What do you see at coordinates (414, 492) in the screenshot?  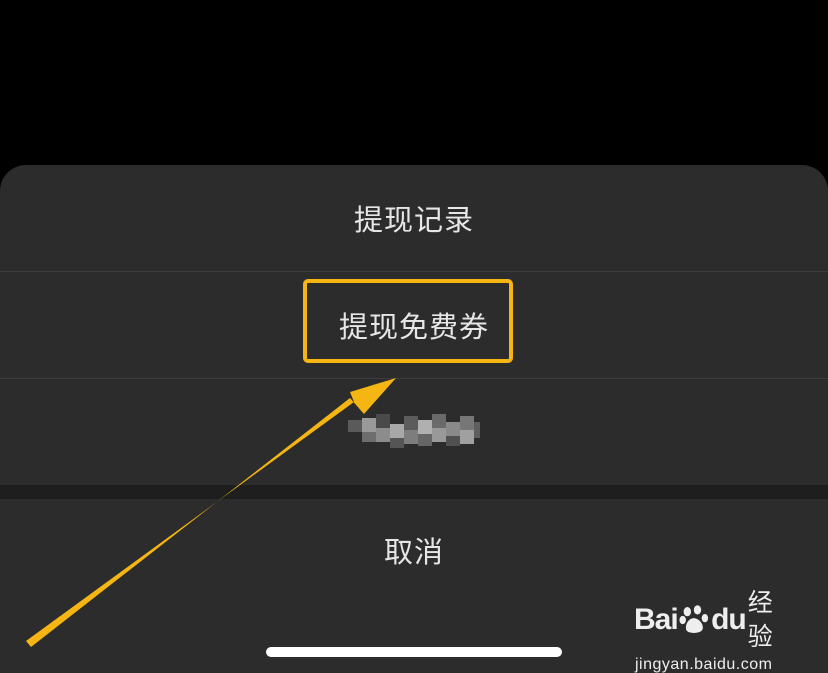 I see `section-gap` at bounding box center [414, 492].